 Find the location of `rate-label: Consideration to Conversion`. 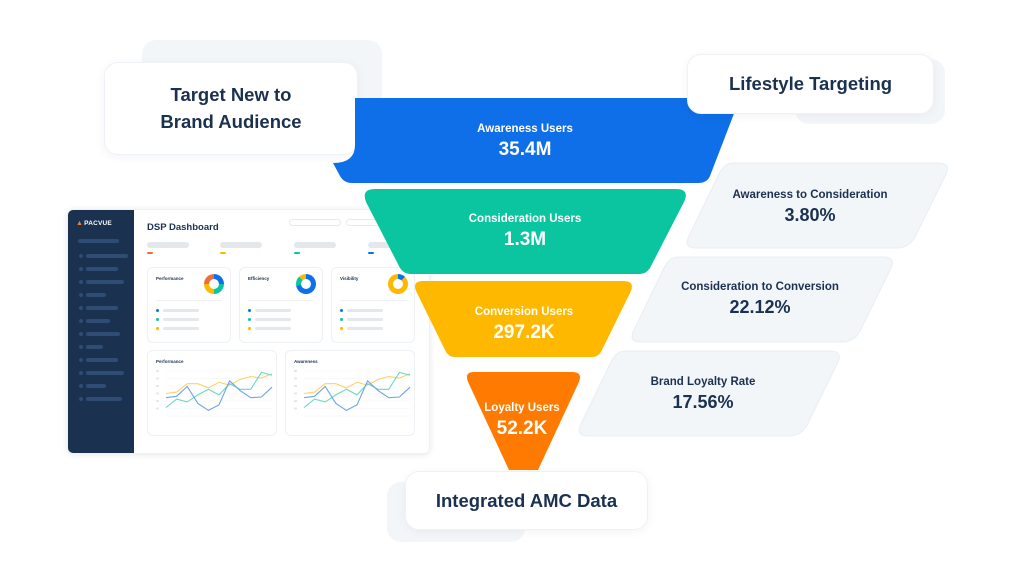

rate-label: Consideration to Conversion is located at coordinates (760, 287).